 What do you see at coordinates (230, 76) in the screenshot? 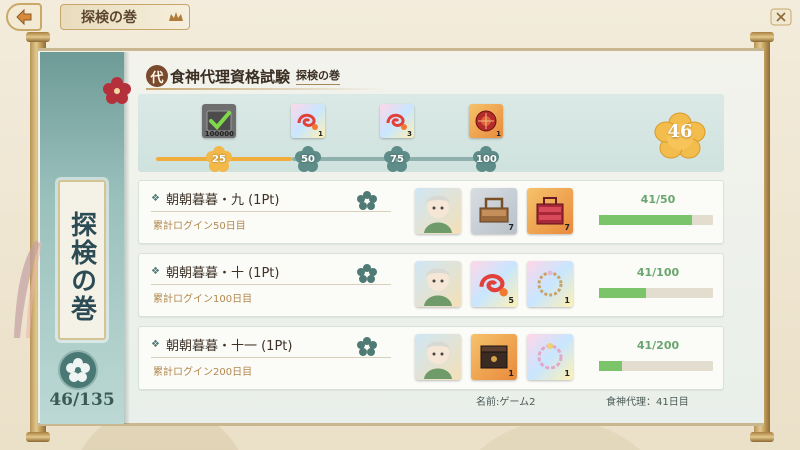
I see `scroll-title: 食神代理資格試験` at bounding box center [230, 76].